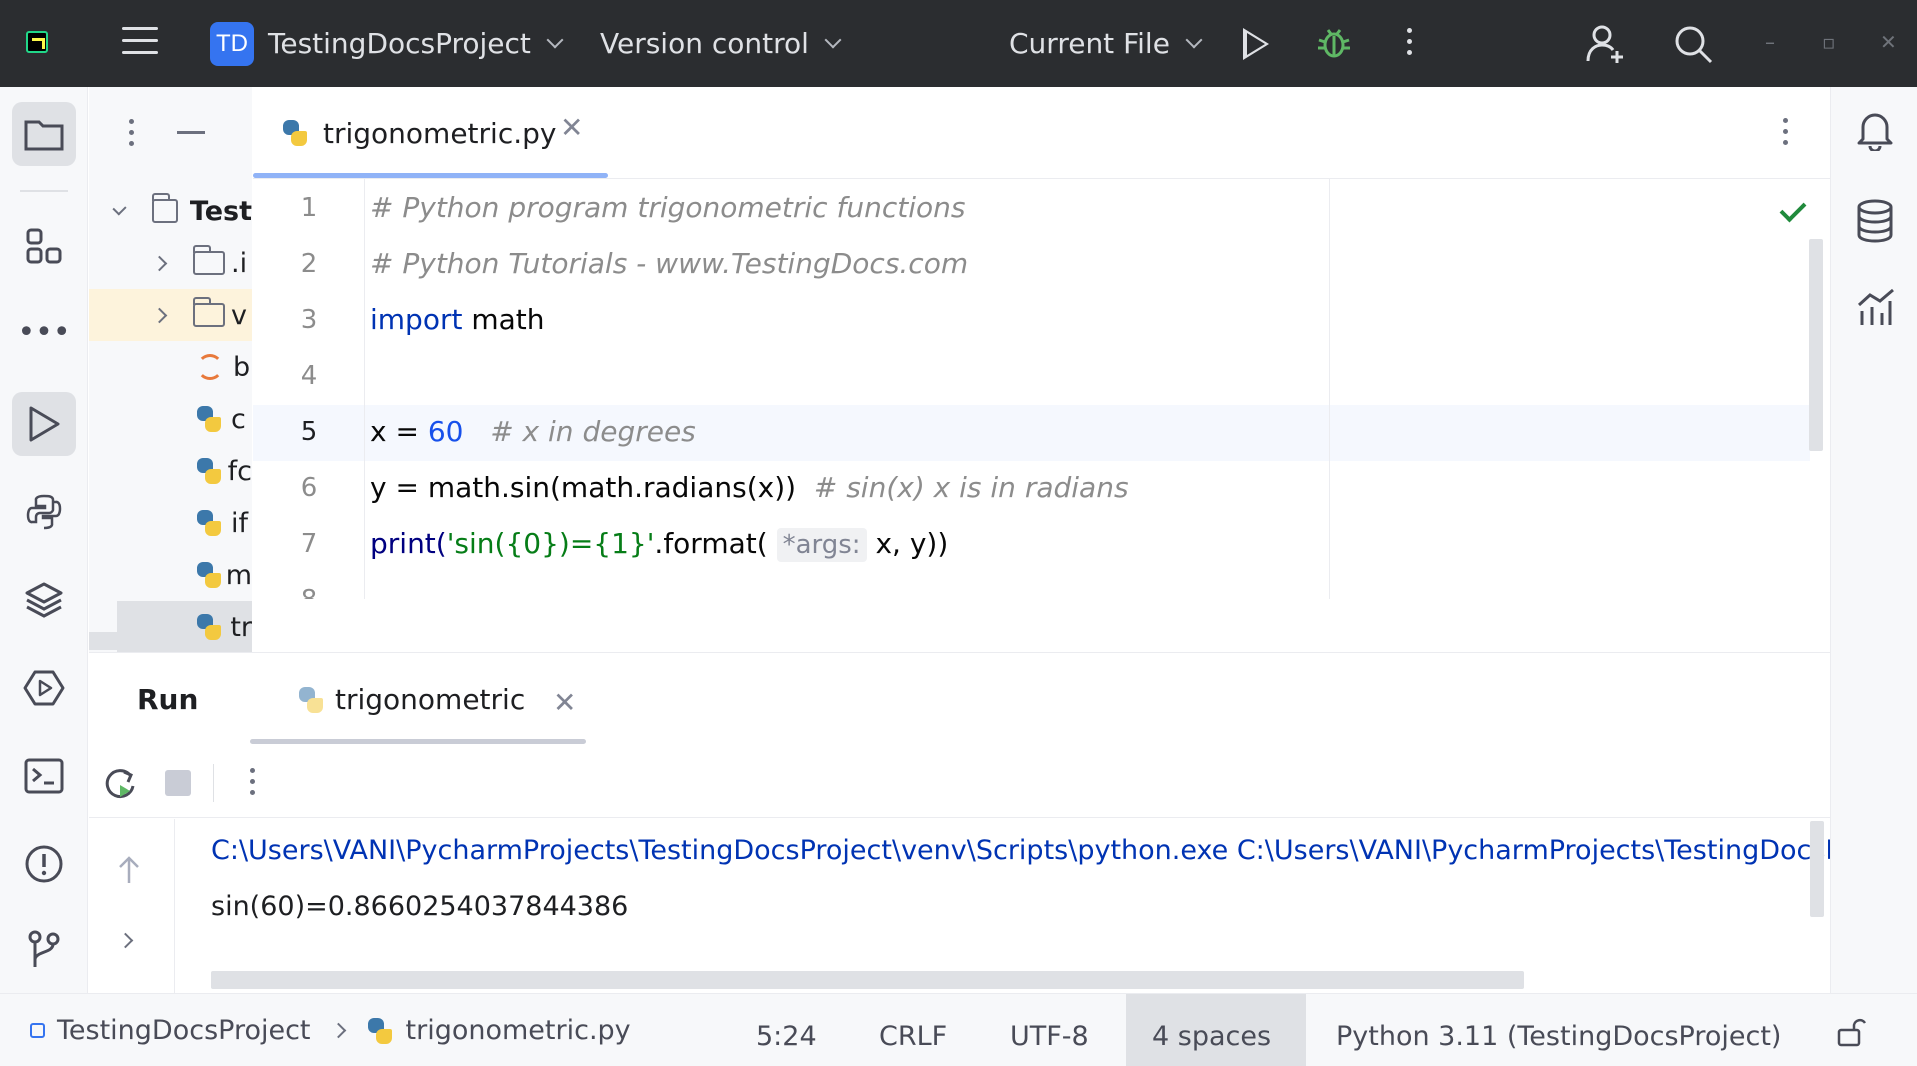  What do you see at coordinates (1216, 1030) in the screenshot?
I see `indent-setting: 4 spaces` at bounding box center [1216, 1030].